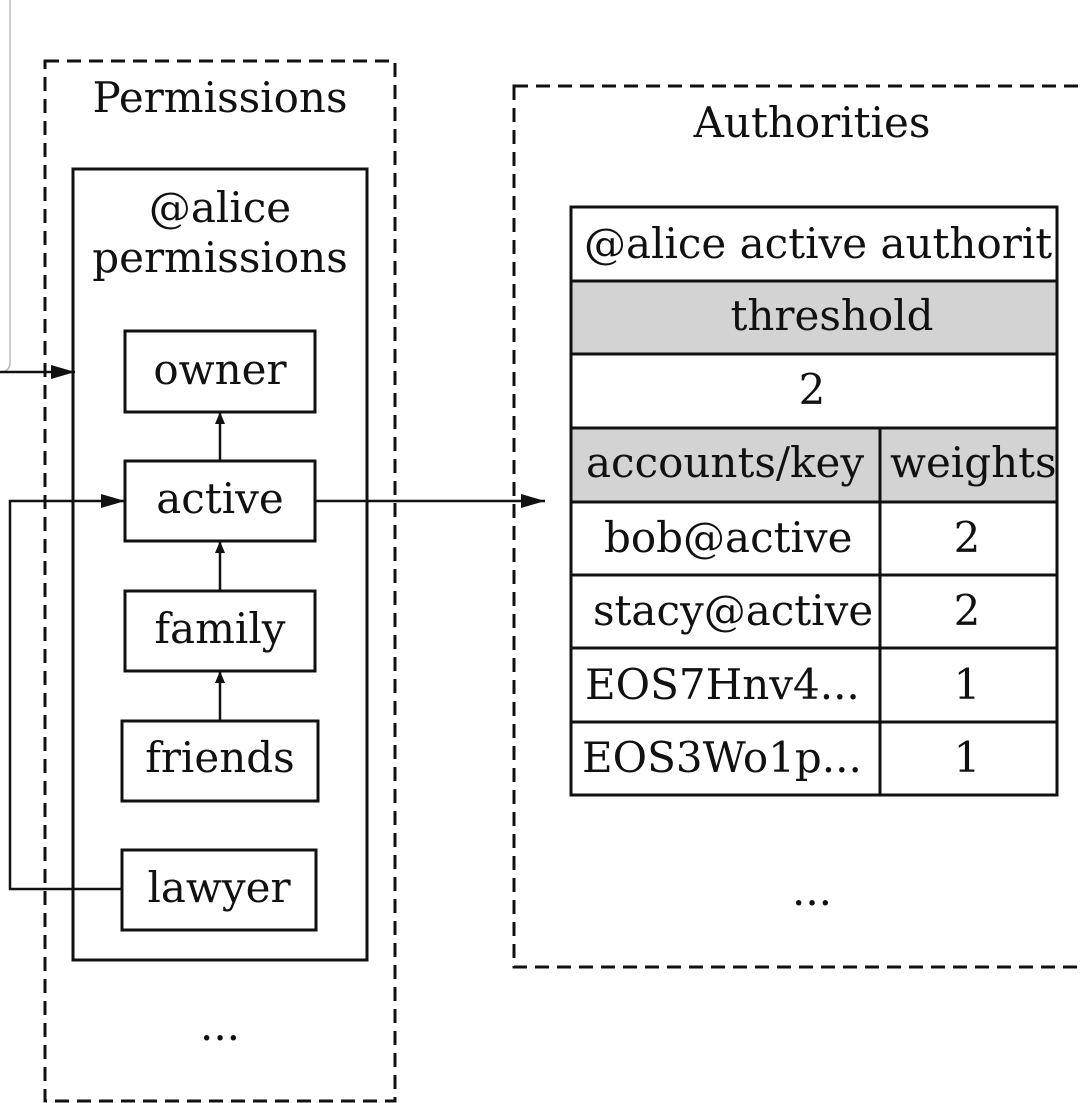 Image resolution: width=1080 pixels, height=1103 pixels. What do you see at coordinates (220, 257) in the screenshot?
I see `alice-permissions-title-2: permissions` at bounding box center [220, 257].